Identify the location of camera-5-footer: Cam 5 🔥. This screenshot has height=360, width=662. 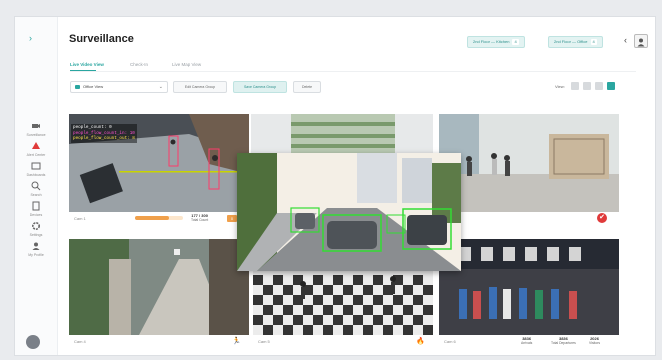
(343, 341).